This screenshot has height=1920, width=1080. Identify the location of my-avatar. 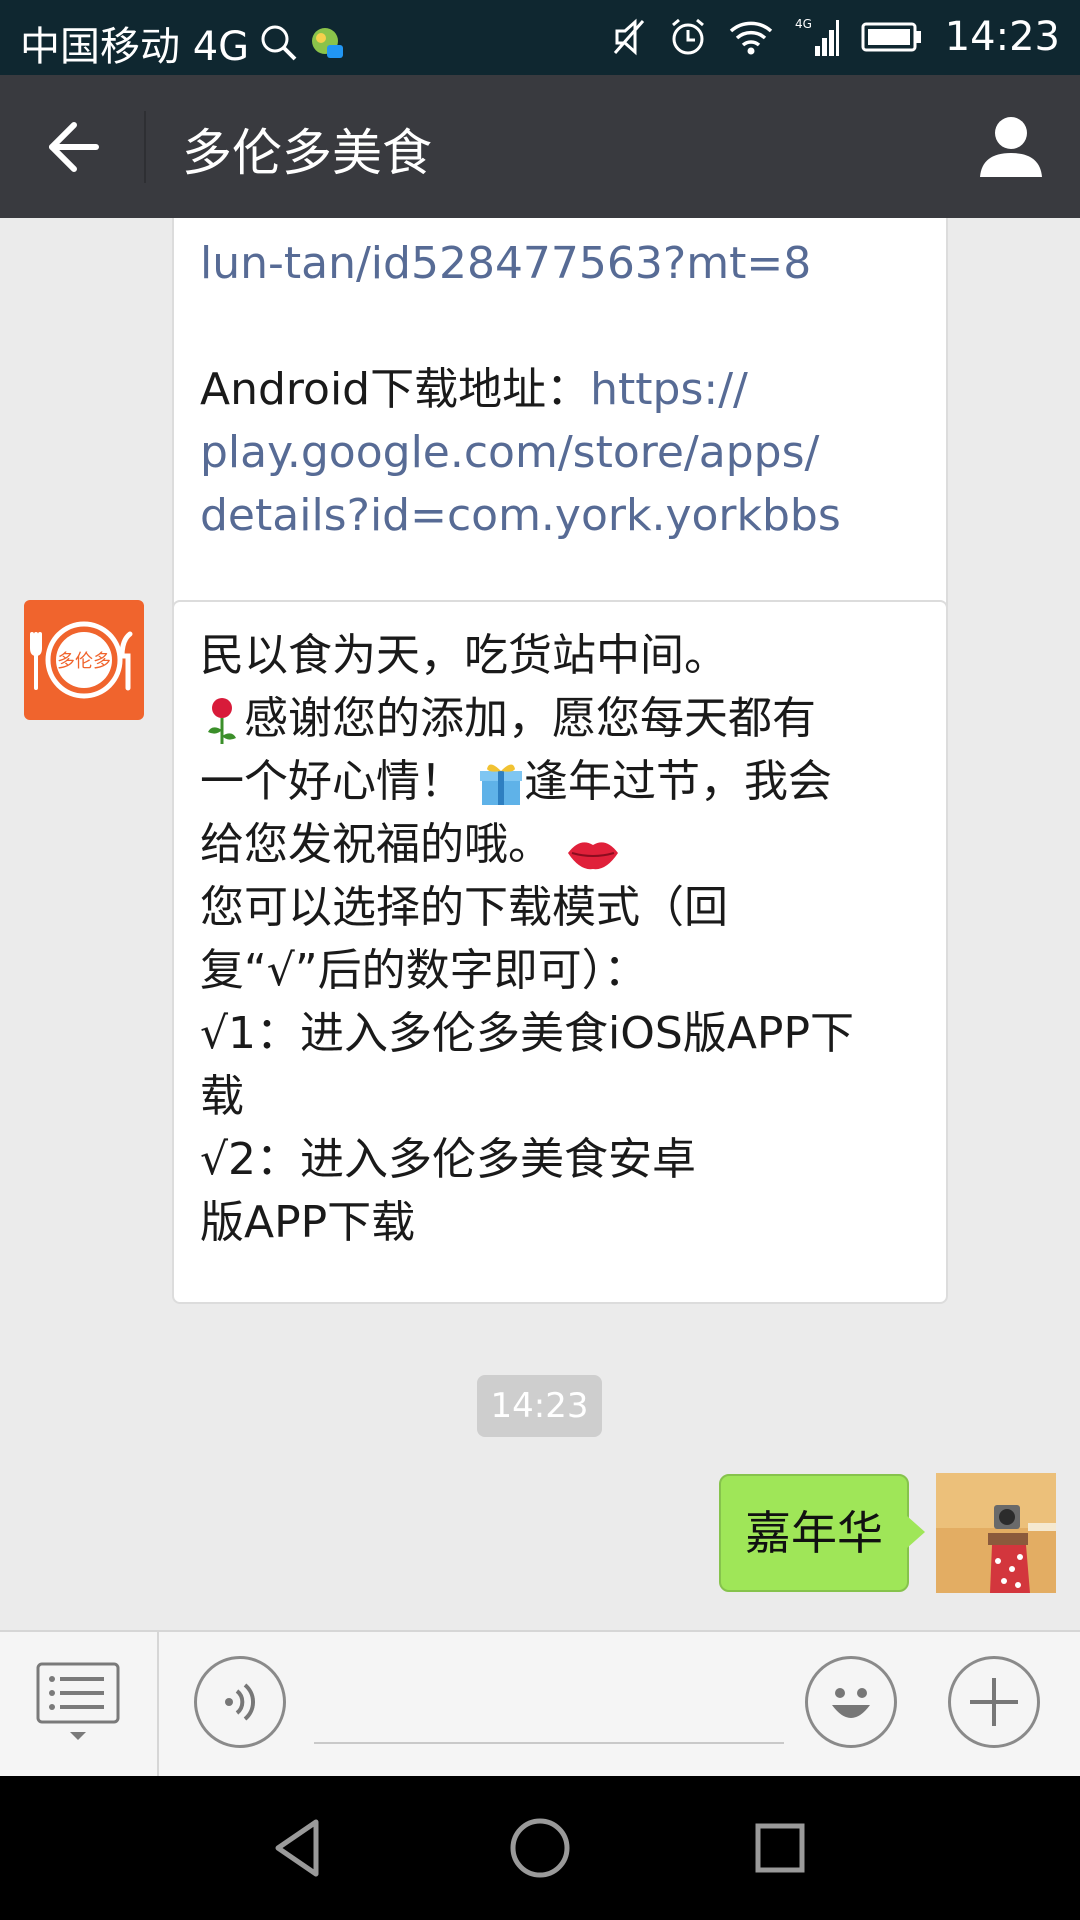
(996, 1533).